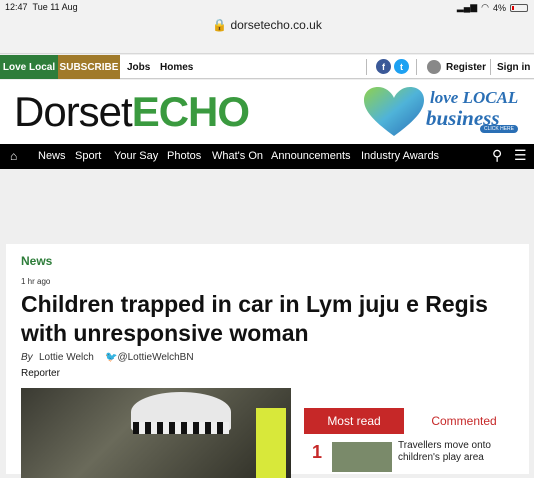 Image resolution: width=534 pixels, height=478 pixels. What do you see at coordinates (52, 156) in the screenshot?
I see `nav-news: News` at bounding box center [52, 156].